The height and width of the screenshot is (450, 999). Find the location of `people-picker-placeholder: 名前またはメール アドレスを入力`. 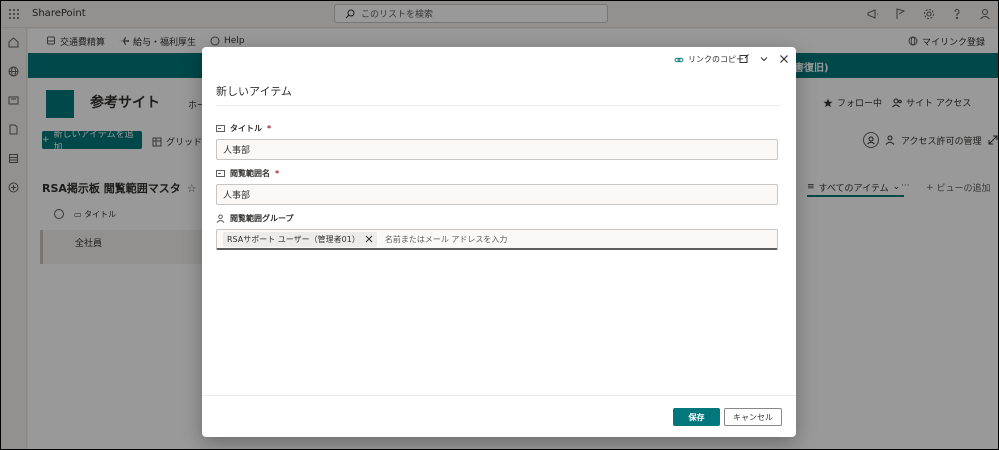

people-picker-placeholder: 名前またはメール アドレスを入力 is located at coordinates (446, 239).